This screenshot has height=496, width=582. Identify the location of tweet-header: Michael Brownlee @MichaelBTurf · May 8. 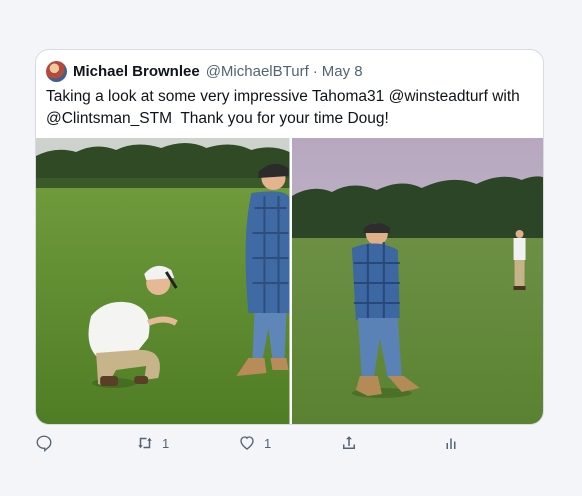
(204, 71).